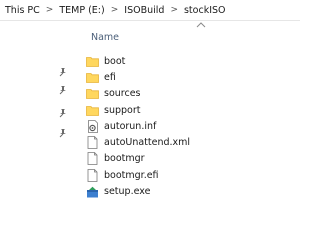 This screenshot has width=320, height=240. What do you see at coordinates (150, 34) in the screenshot?
I see `column-header-row: Name` at bounding box center [150, 34].